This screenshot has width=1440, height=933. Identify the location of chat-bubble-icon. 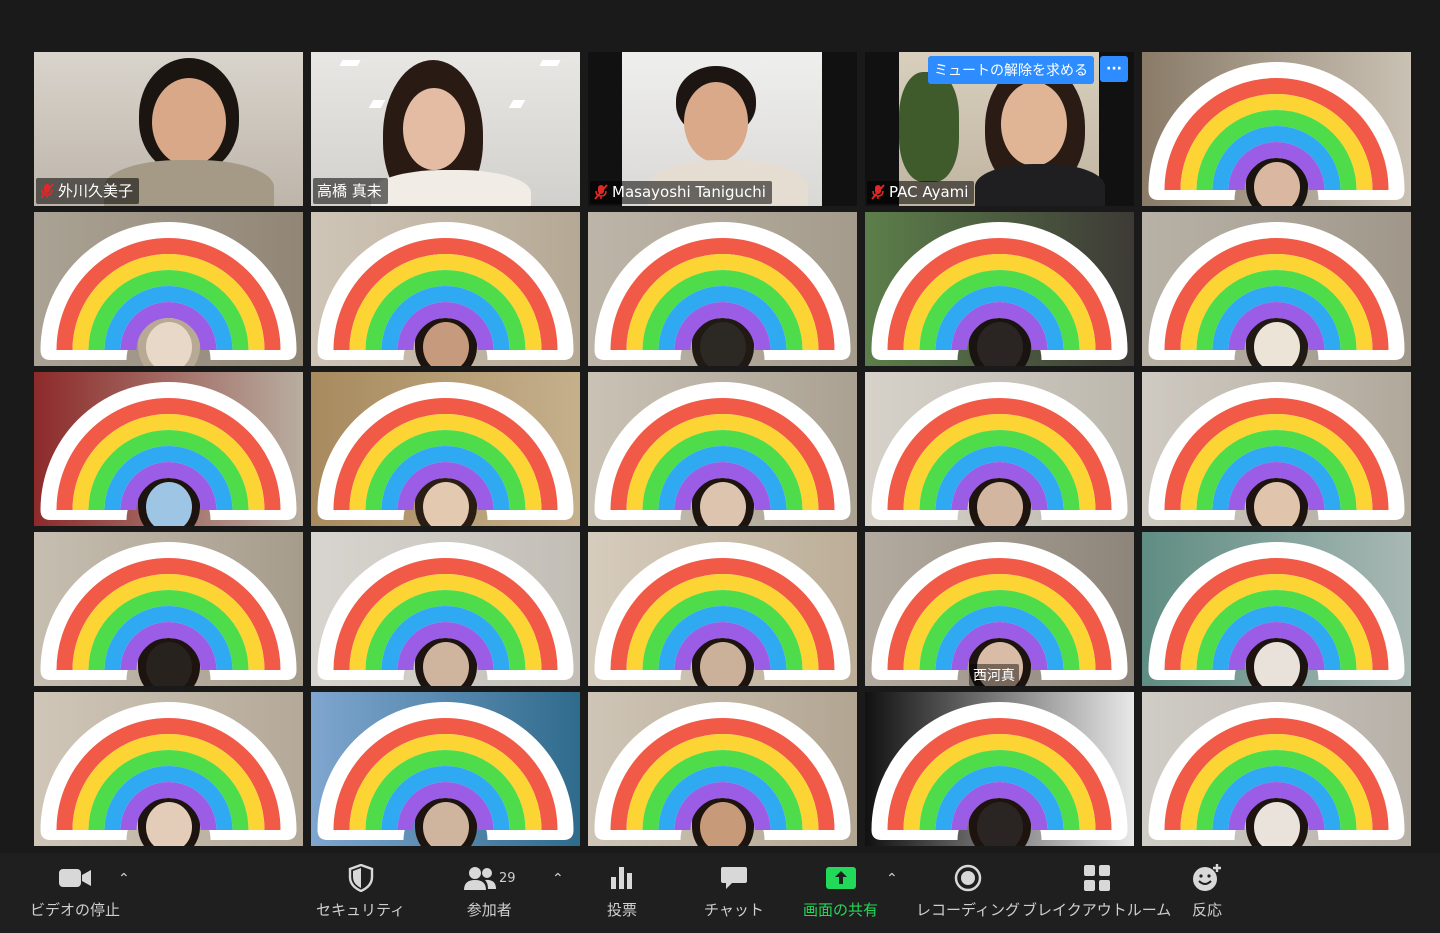
(734, 878).